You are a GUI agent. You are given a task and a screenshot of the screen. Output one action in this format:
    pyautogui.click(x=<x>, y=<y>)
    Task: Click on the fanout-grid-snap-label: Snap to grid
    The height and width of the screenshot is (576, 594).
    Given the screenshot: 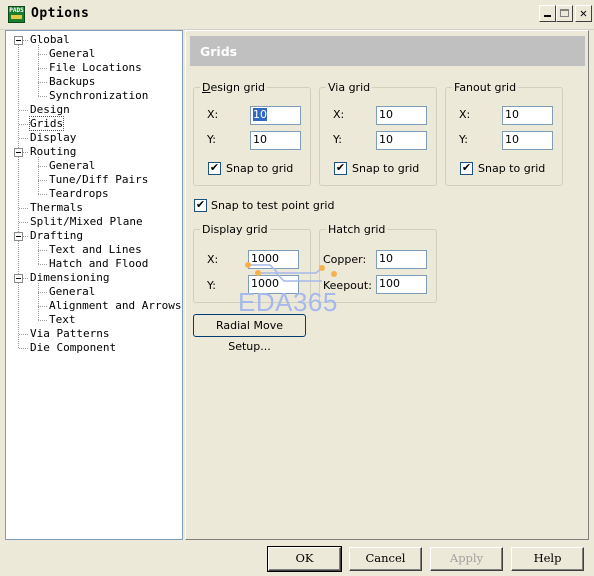 What is the action you would take?
    pyautogui.click(x=512, y=168)
    